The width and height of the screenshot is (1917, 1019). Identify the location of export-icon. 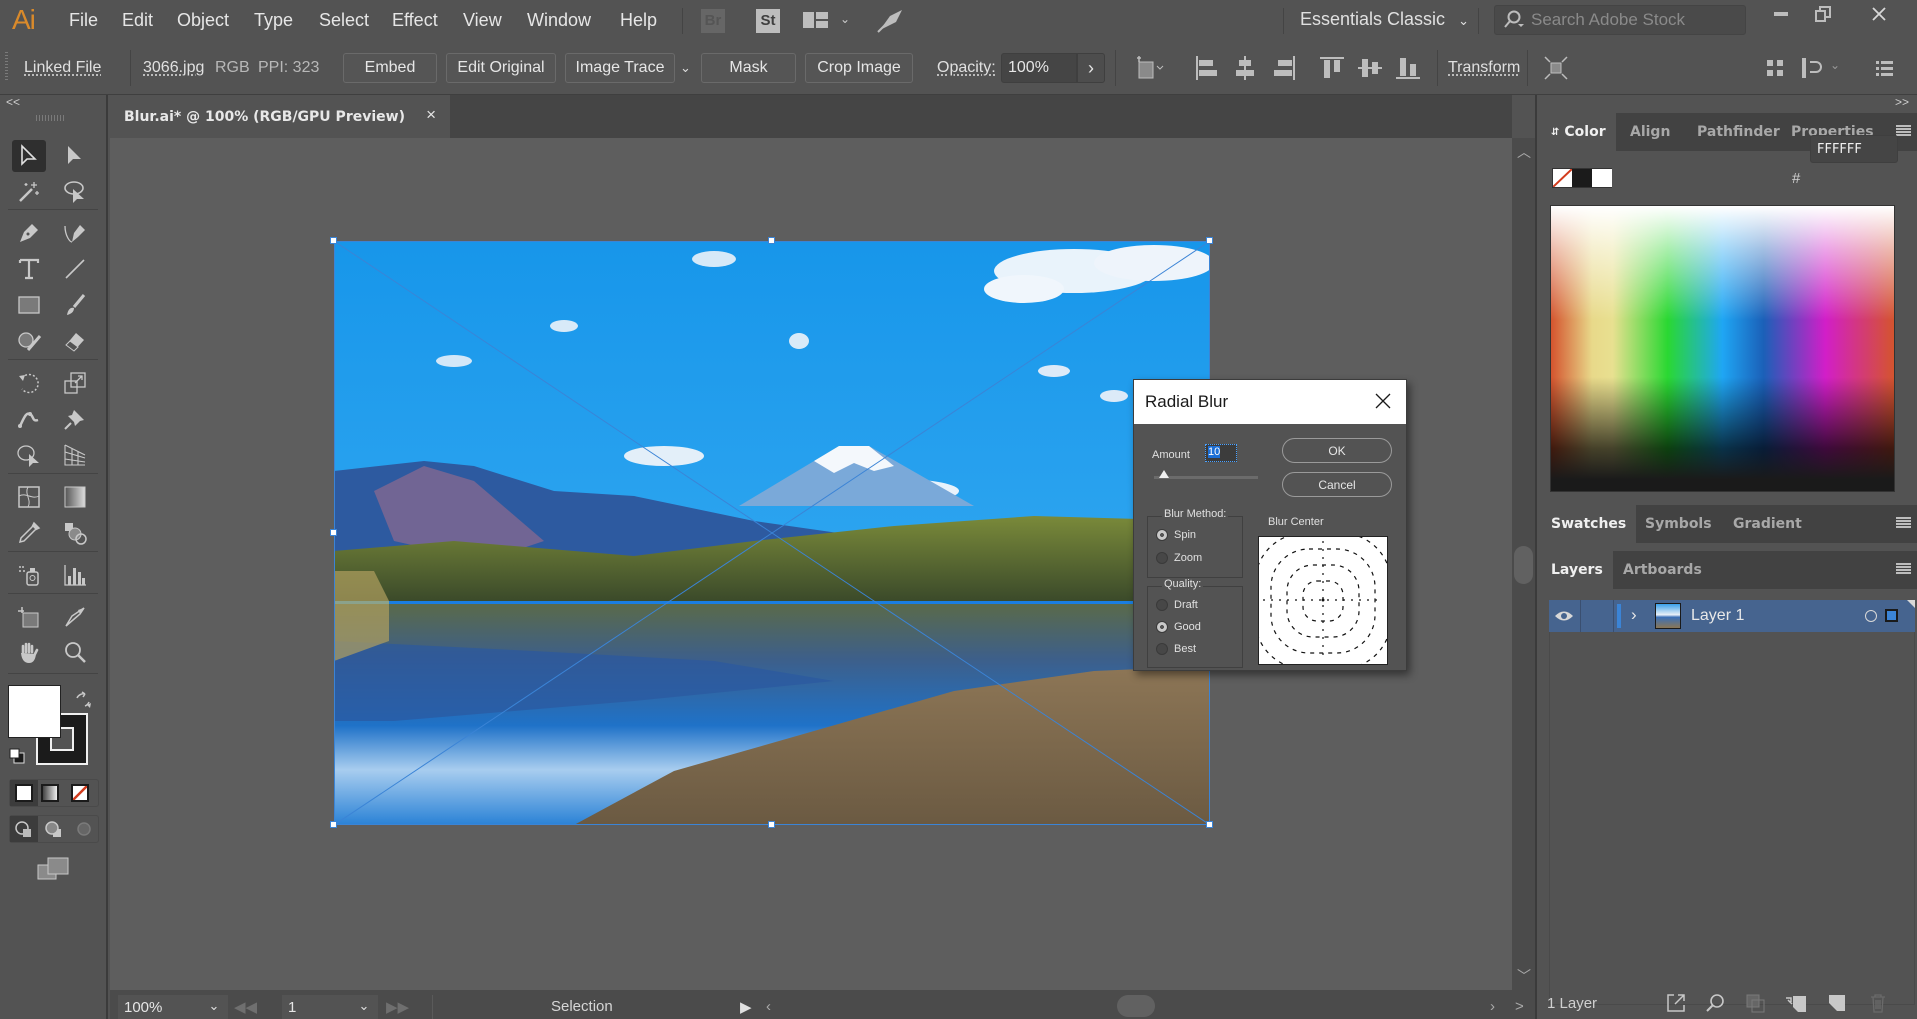
(1676, 1003).